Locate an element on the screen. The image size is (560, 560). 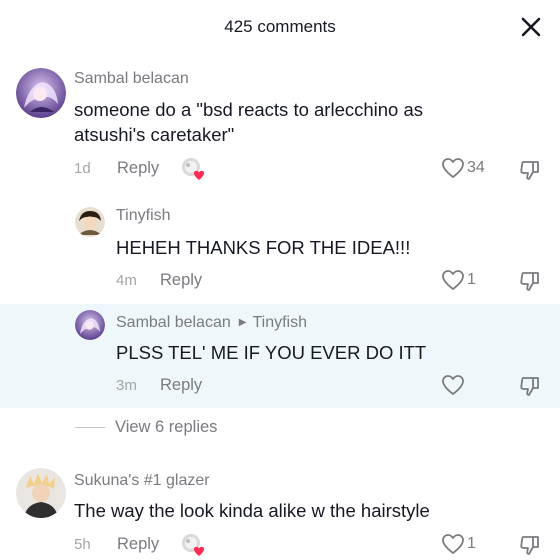
comments-header: 425 comments is located at coordinates (280, 28).